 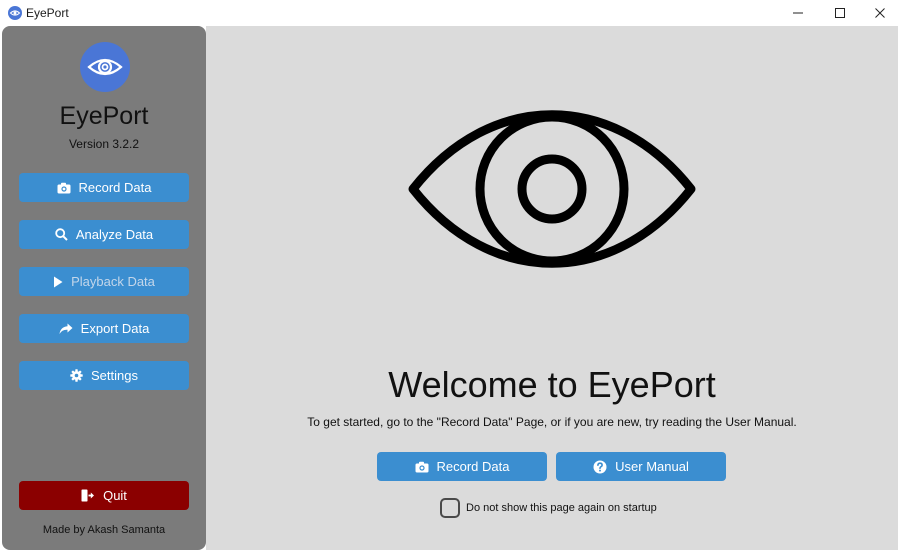 I want to click on sidebar-playback-data-button: Playback Data, so click(x=104, y=281).